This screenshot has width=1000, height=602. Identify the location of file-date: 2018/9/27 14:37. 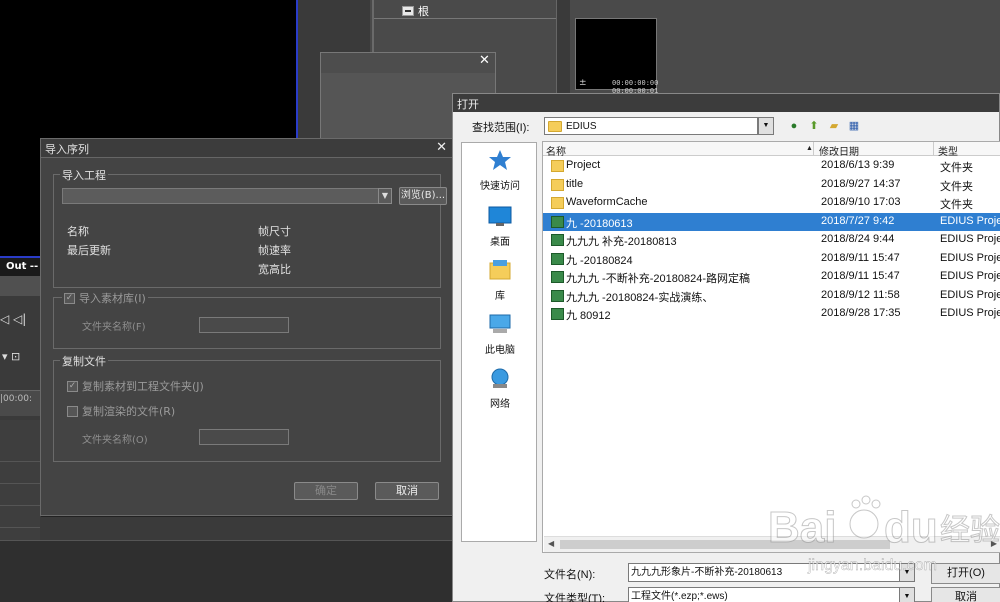
(861, 183).